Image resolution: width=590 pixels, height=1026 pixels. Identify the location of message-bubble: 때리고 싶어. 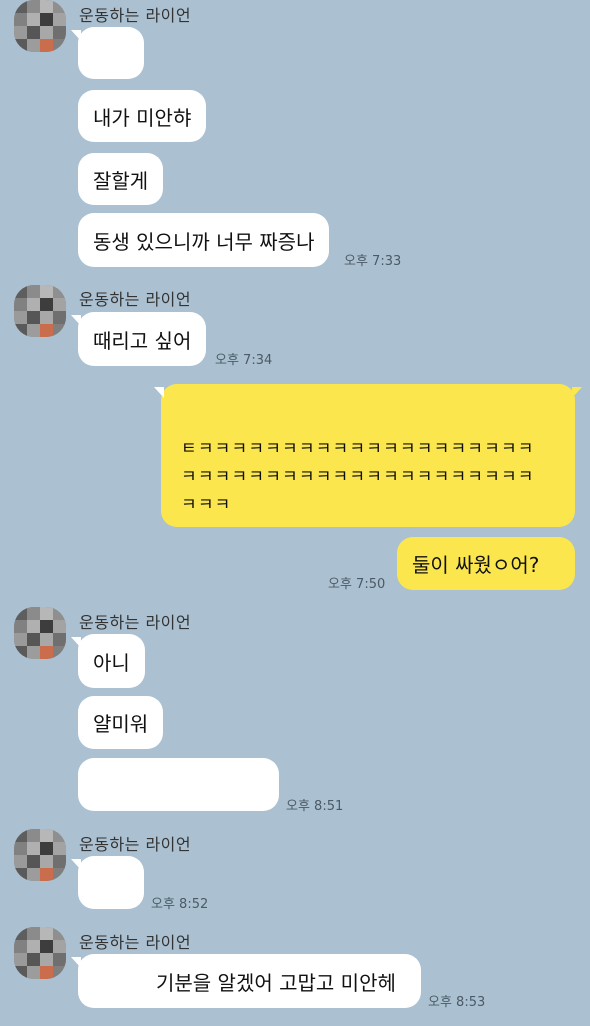
(138, 339).